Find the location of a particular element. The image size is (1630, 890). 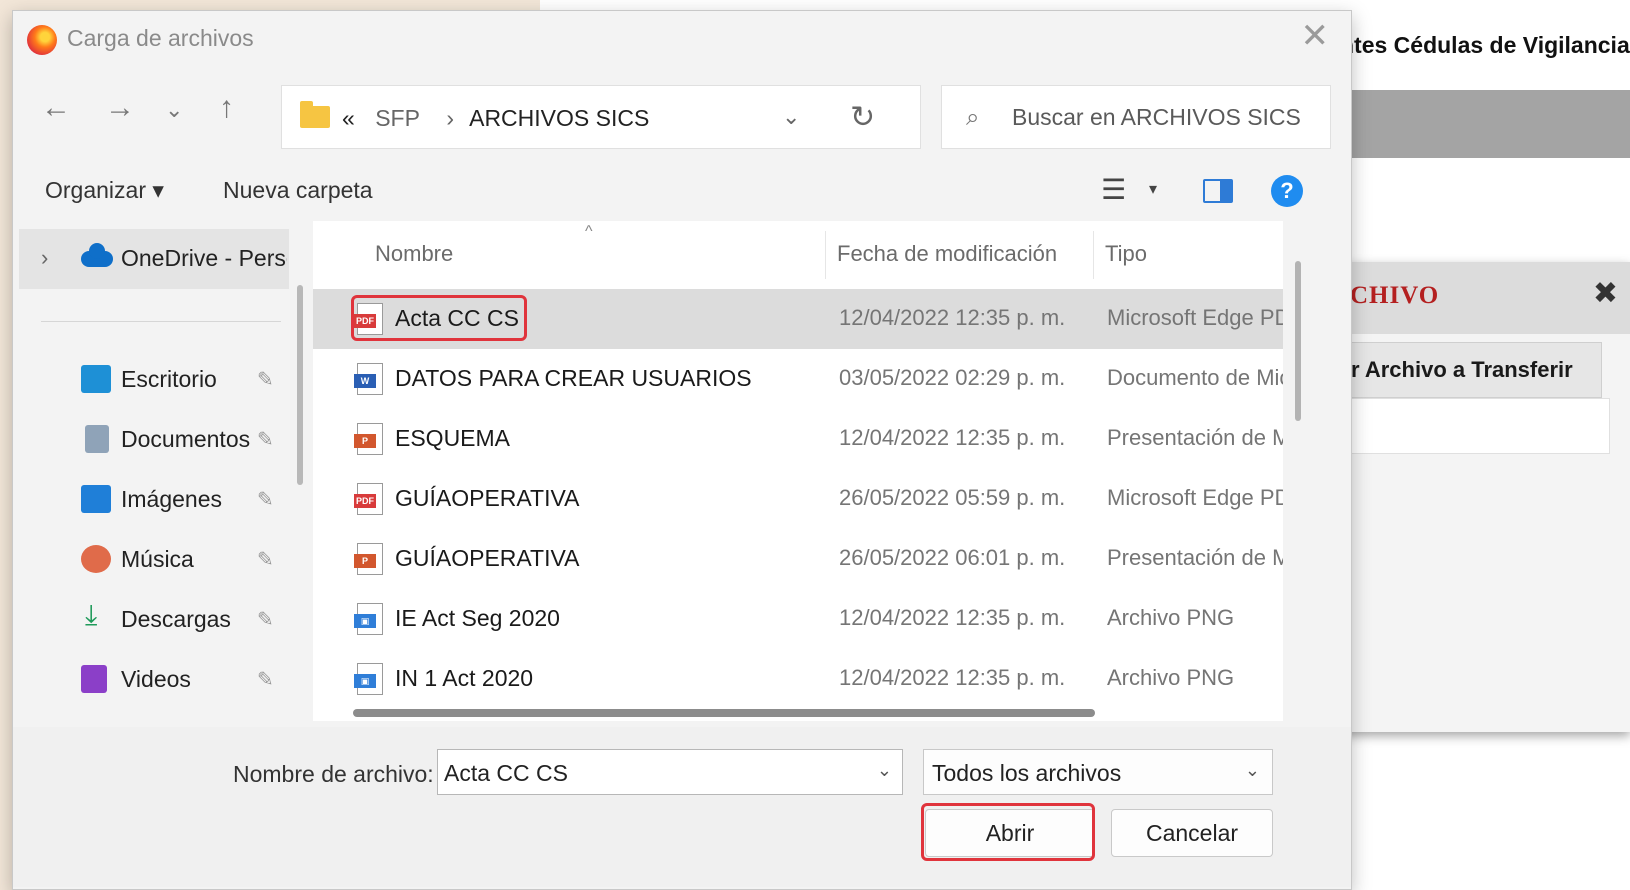

address-bar: « SFP › ARCHIVOS SICS ⌄ ↻ is located at coordinates (601, 117).